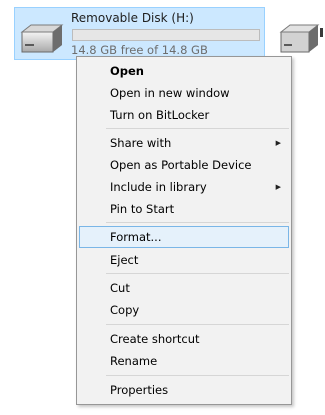 This screenshot has height=415, width=325. Describe the element at coordinates (184, 390) in the screenshot. I see `menu-item-properties: Properties` at that location.